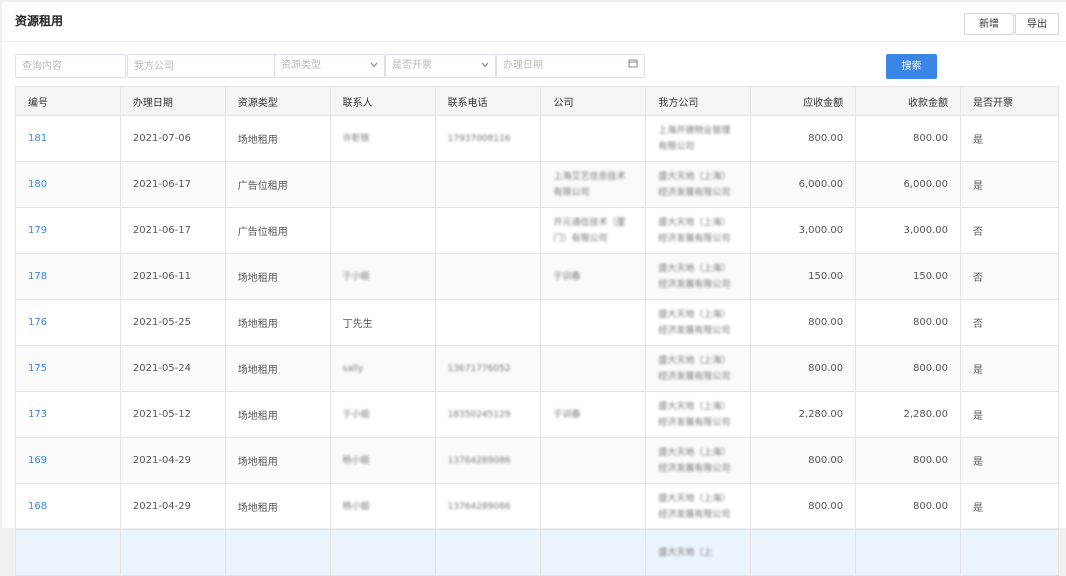 The image size is (1066, 576). What do you see at coordinates (382, 506) in the screenshot?
I see `column-contact-cell: 杨小姐` at bounding box center [382, 506].